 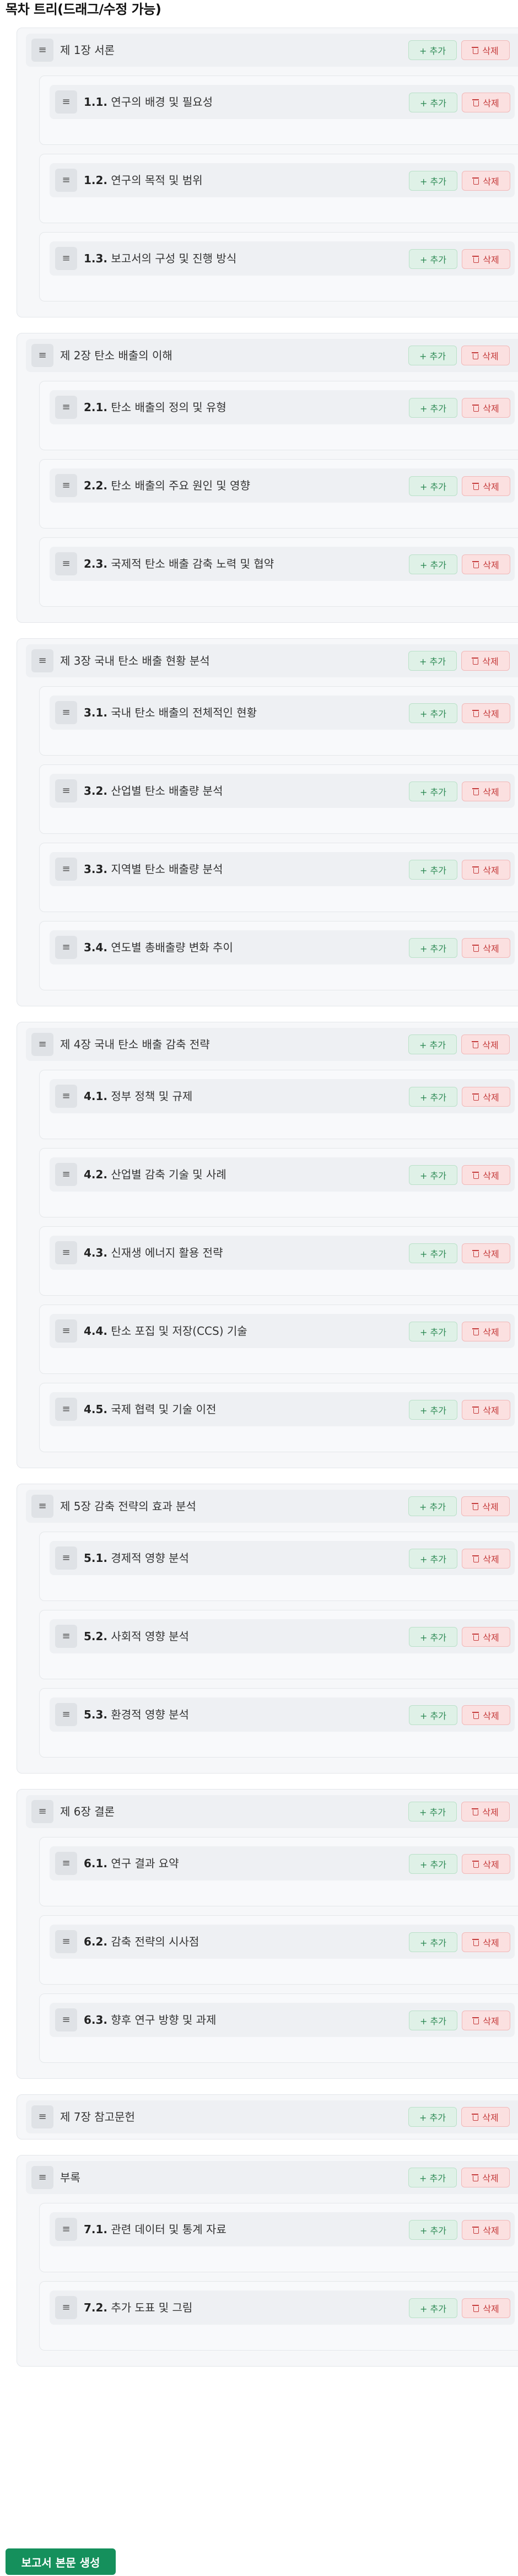 I want to click on generate-report-button: 보고서 본문 생성, so click(x=61, y=2562).